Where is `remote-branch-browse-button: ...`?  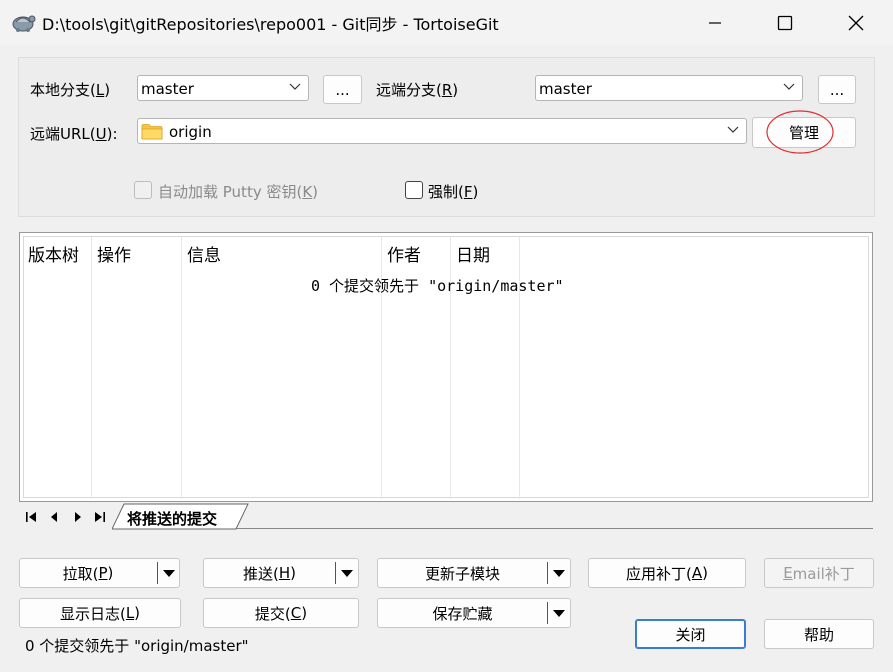
remote-branch-browse-button: ... is located at coordinates (837, 89).